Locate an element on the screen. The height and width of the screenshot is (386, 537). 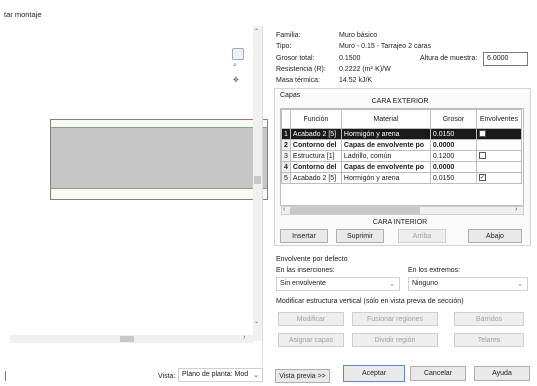
window-title: tar montaje is located at coordinates (23, 14).